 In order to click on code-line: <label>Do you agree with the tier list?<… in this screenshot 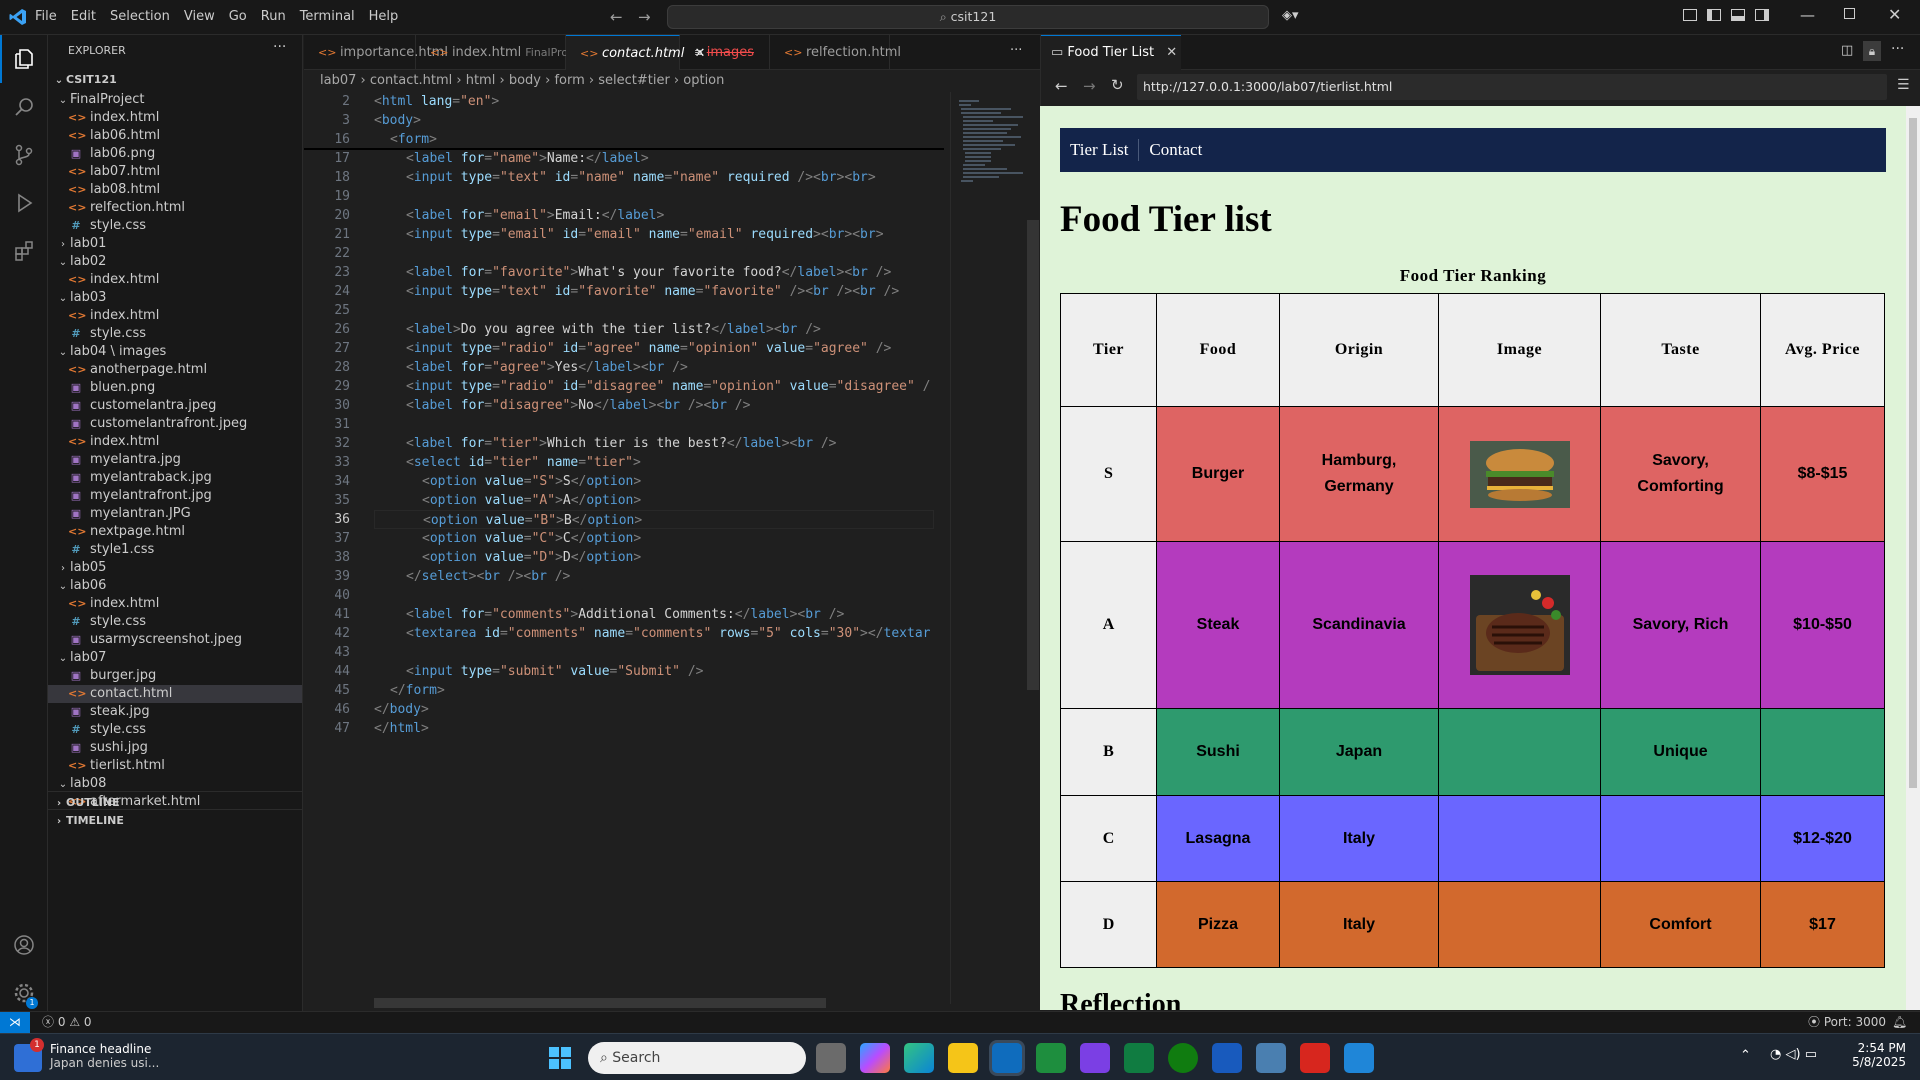, I will do `click(597, 329)`.